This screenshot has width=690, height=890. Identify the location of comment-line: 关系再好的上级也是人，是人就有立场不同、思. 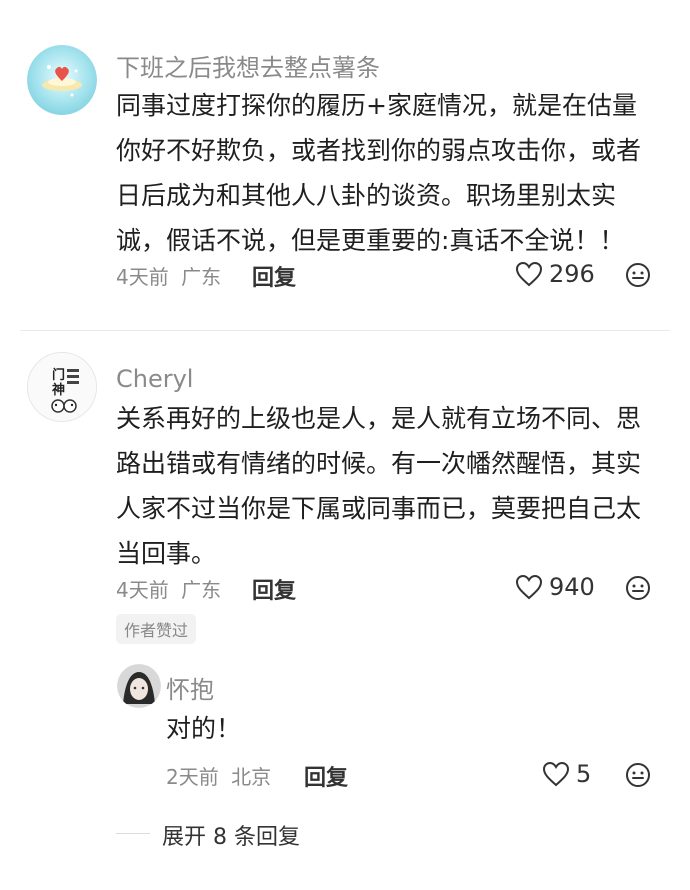
(379, 418).